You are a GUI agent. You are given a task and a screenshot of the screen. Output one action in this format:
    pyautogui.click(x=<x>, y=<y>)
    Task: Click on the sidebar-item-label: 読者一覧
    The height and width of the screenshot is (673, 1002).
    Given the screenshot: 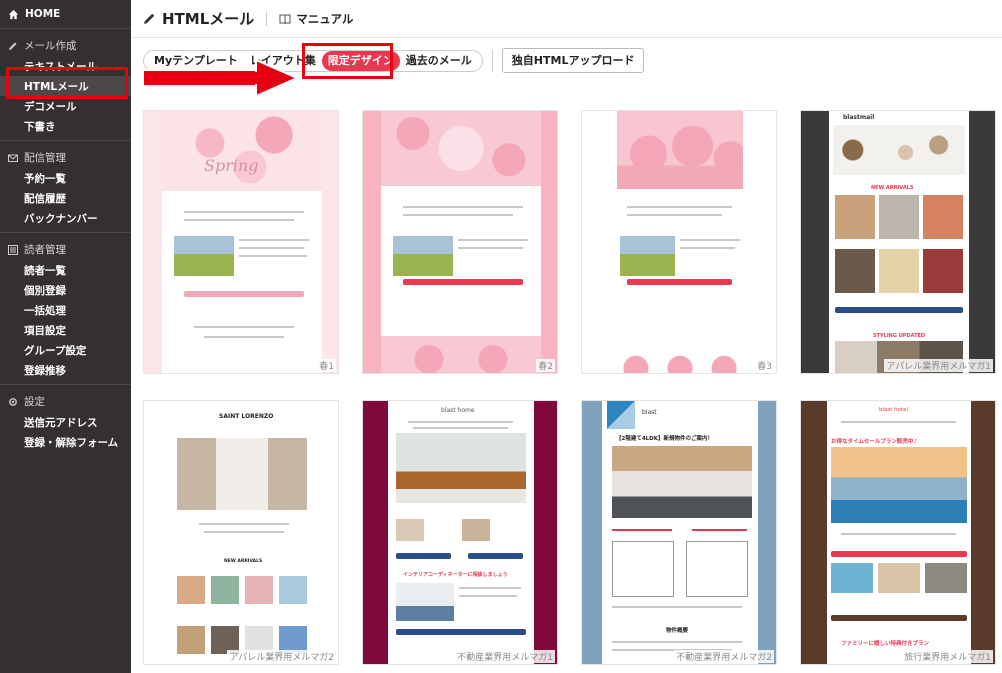 What is the action you would take?
    pyautogui.click(x=45, y=270)
    